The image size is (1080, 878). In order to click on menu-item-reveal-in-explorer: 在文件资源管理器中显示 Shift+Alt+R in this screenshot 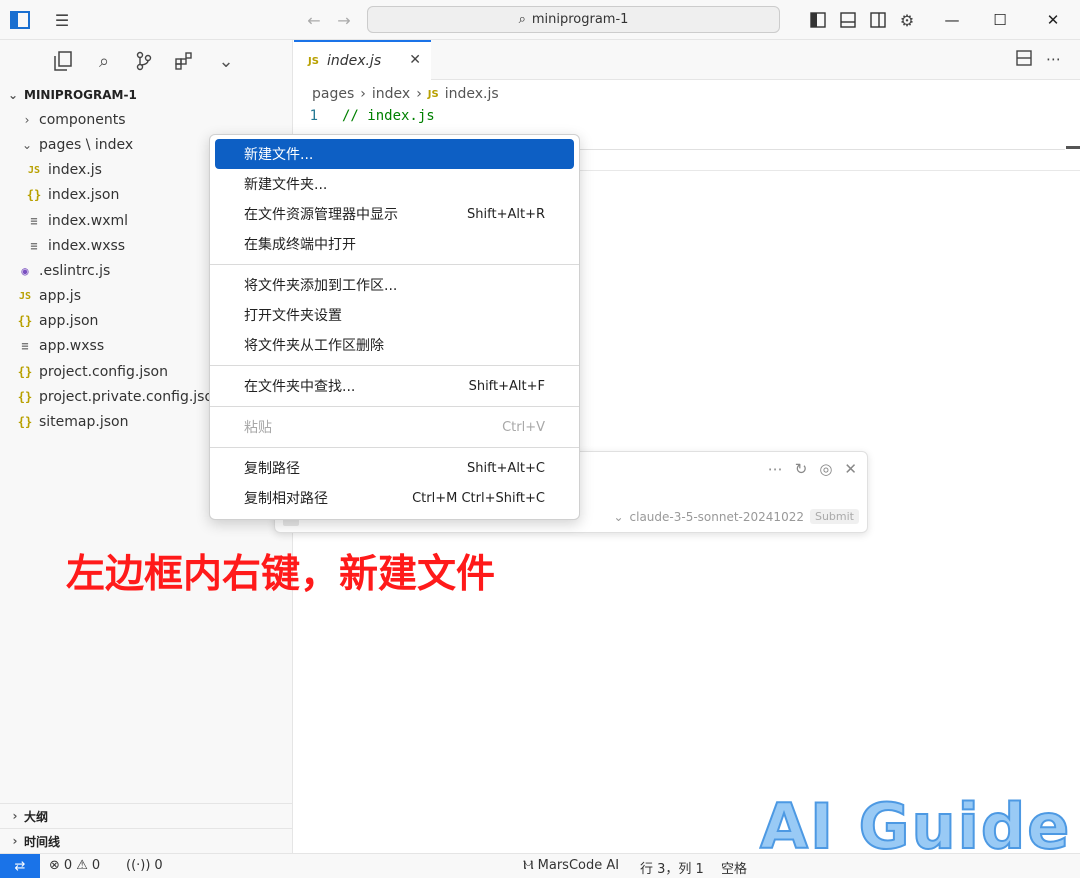, I will do `click(394, 214)`.